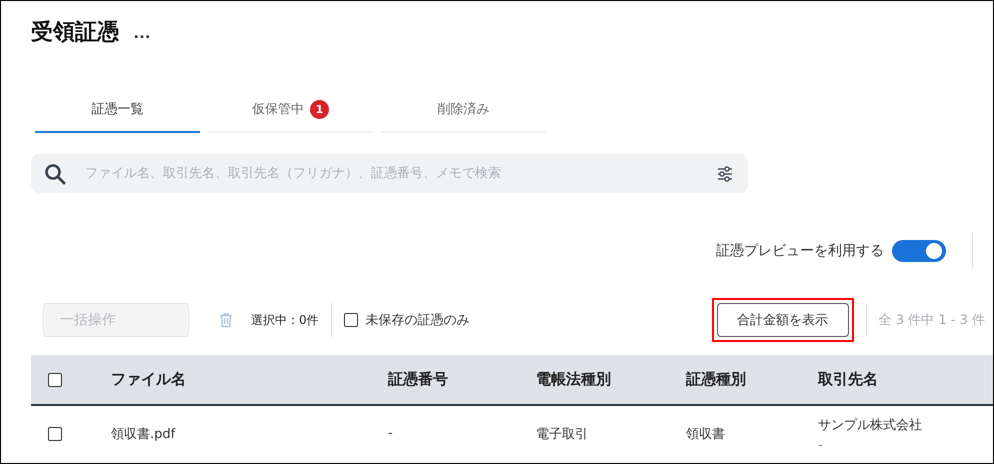 The image size is (994, 464). Describe the element at coordinates (55, 174) in the screenshot. I see `search-icon` at that location.